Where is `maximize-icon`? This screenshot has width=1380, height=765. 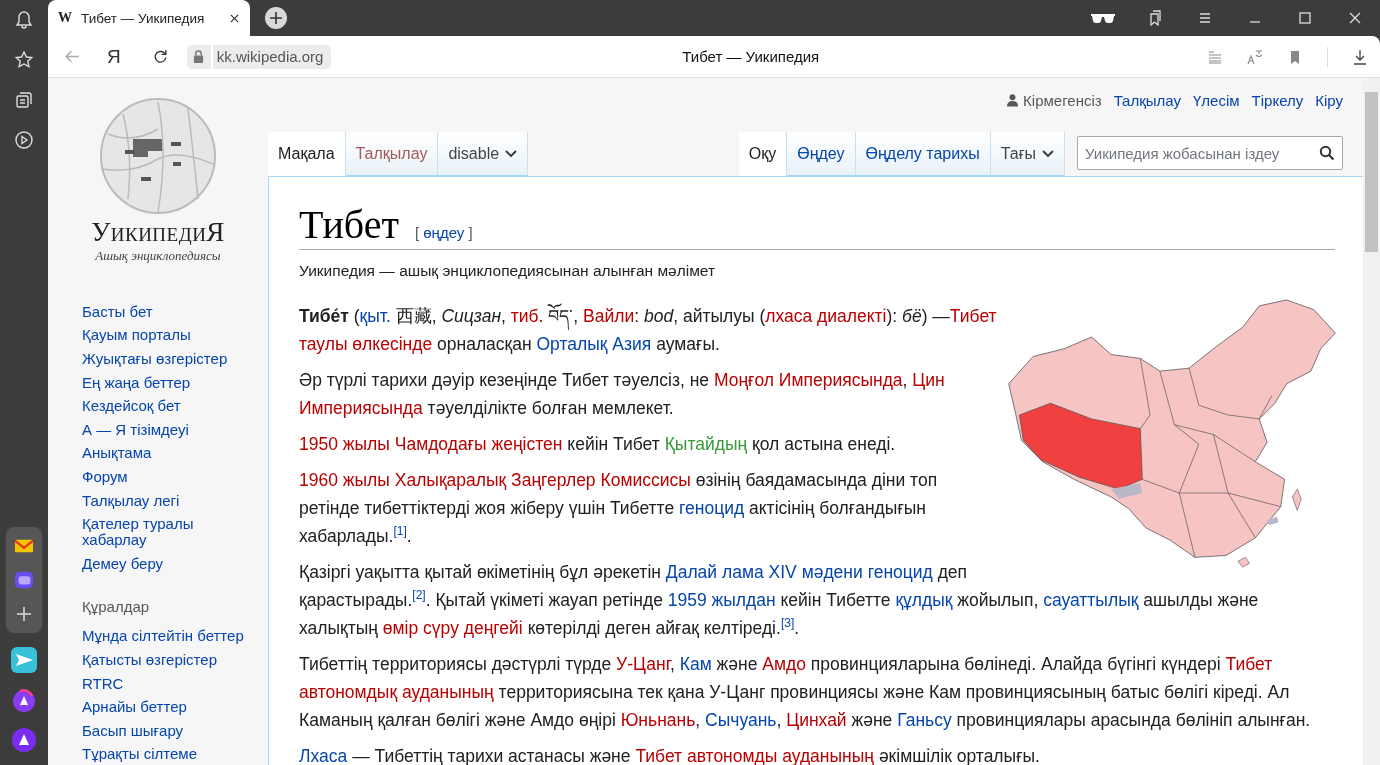
maximize-icon is located at coordinates (1305, 18).